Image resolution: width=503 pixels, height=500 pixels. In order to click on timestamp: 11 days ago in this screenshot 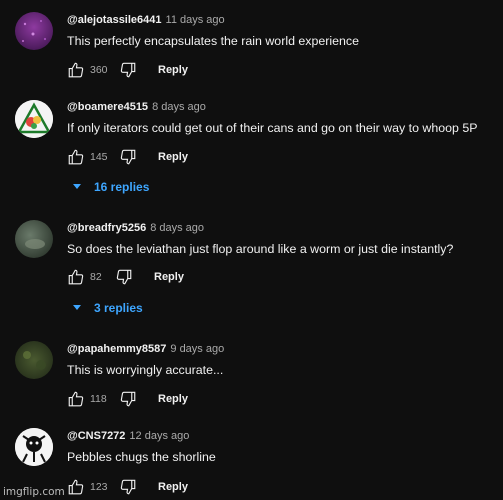, I will do `click(195, 20)`.